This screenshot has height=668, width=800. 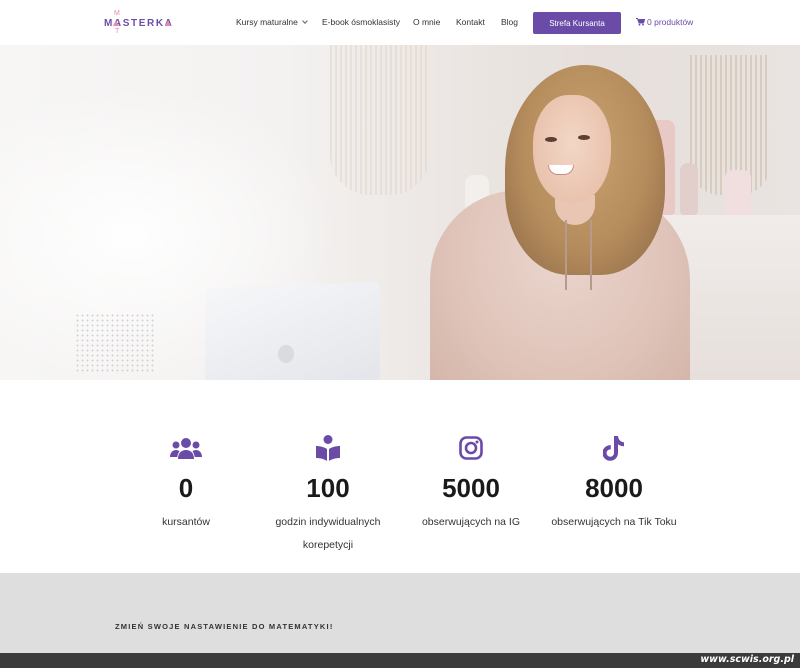 I want to click on dot-pattern, so click(x=115, y=343).